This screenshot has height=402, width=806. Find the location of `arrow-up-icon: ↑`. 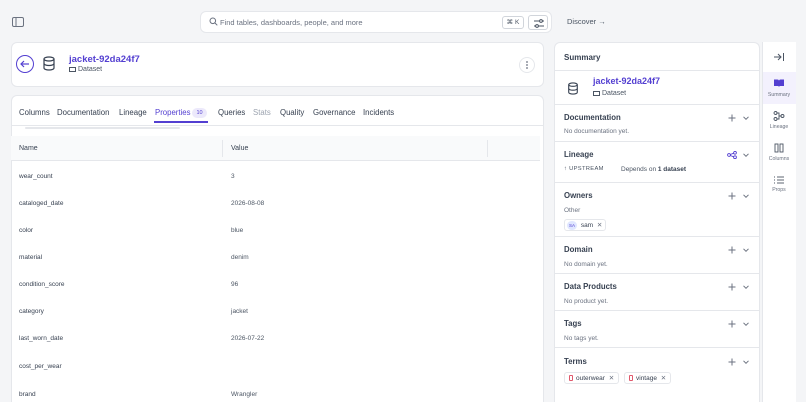

arrow-up-icon: ↑ is located at coordinates (566, 169).